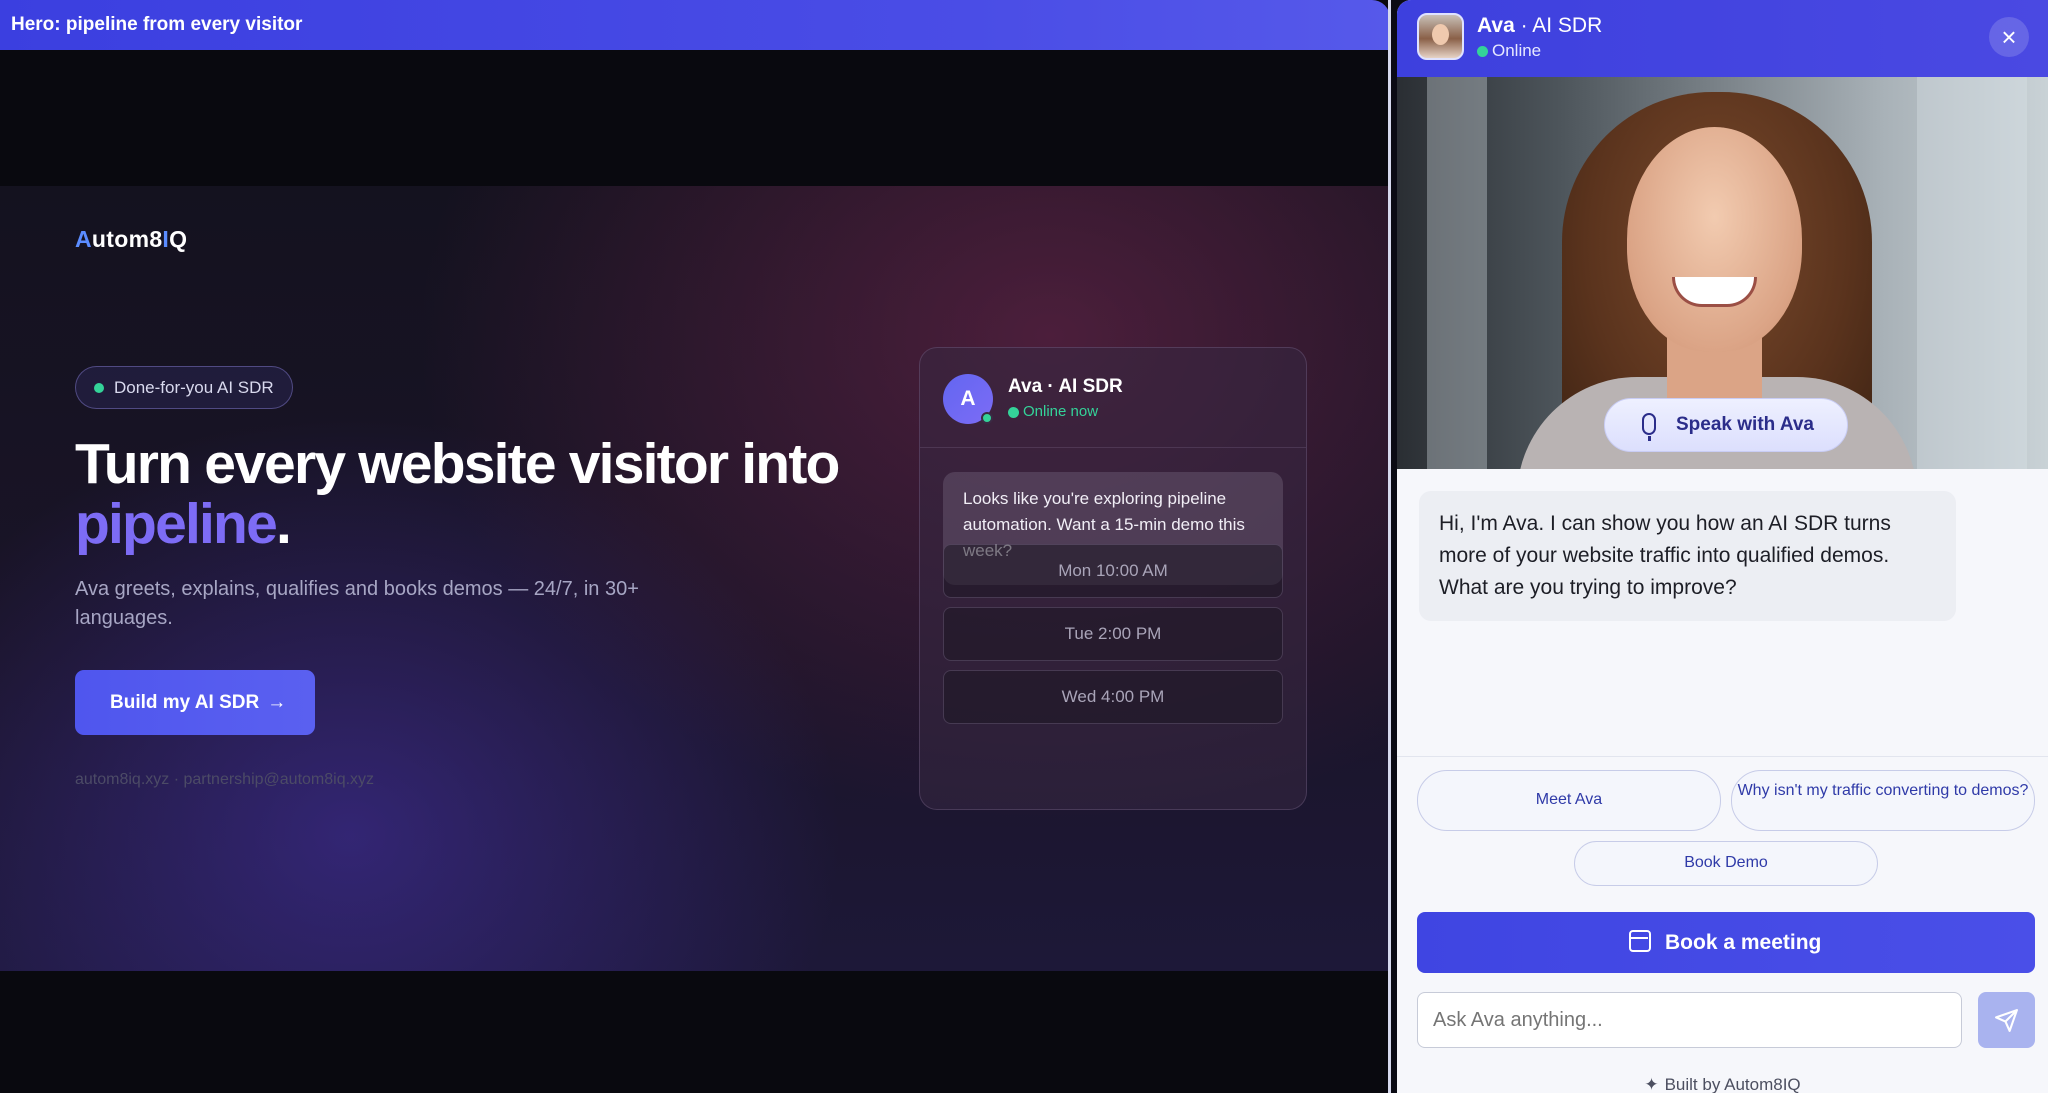  I want to click on ava-avatar, so click(1440, 36).